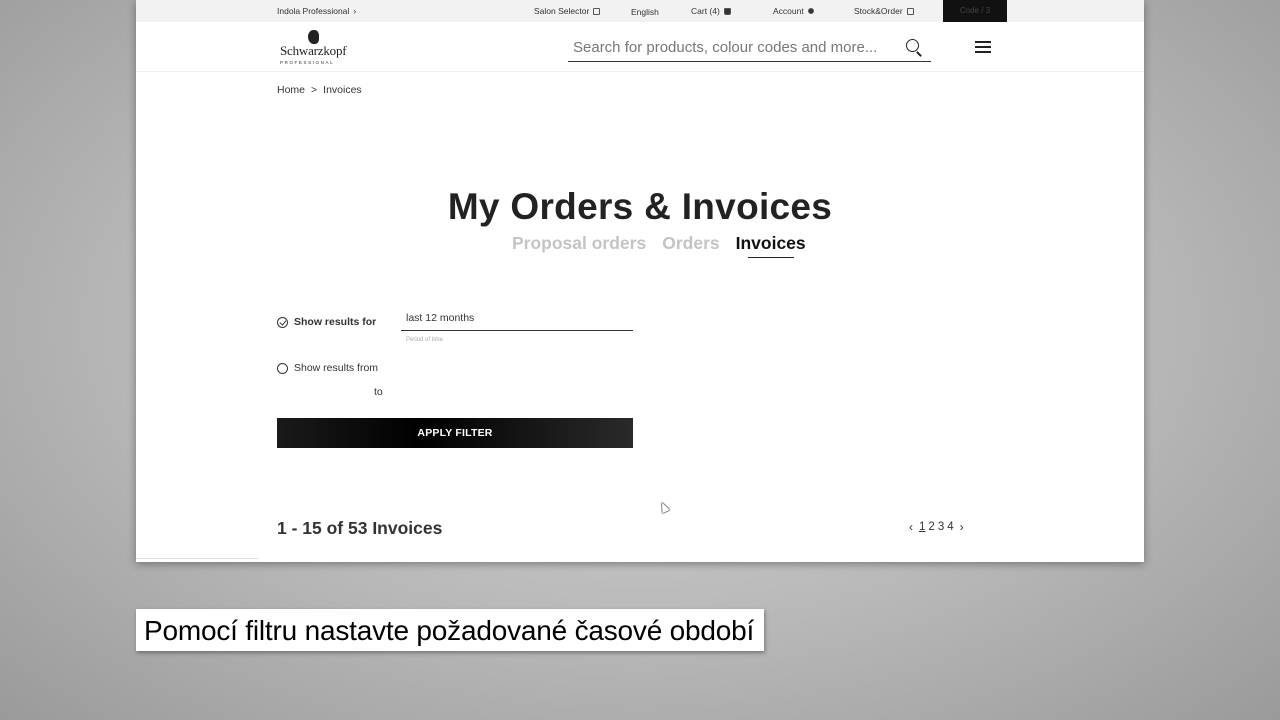 The image size is (1280, 720). What do you see at coordinates (455, 433) in the screenshot?
I see `apply-filter-button: APPLY FILTER` at bounding box center [455, 433].